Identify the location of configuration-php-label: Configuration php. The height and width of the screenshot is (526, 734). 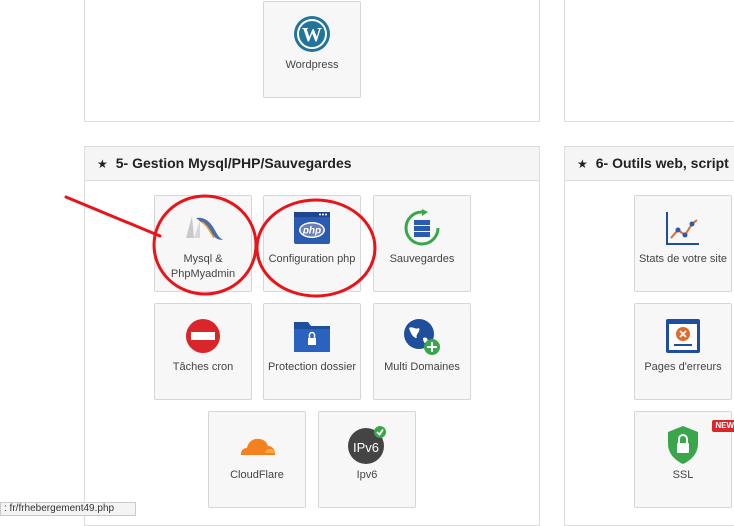
(312, 259).